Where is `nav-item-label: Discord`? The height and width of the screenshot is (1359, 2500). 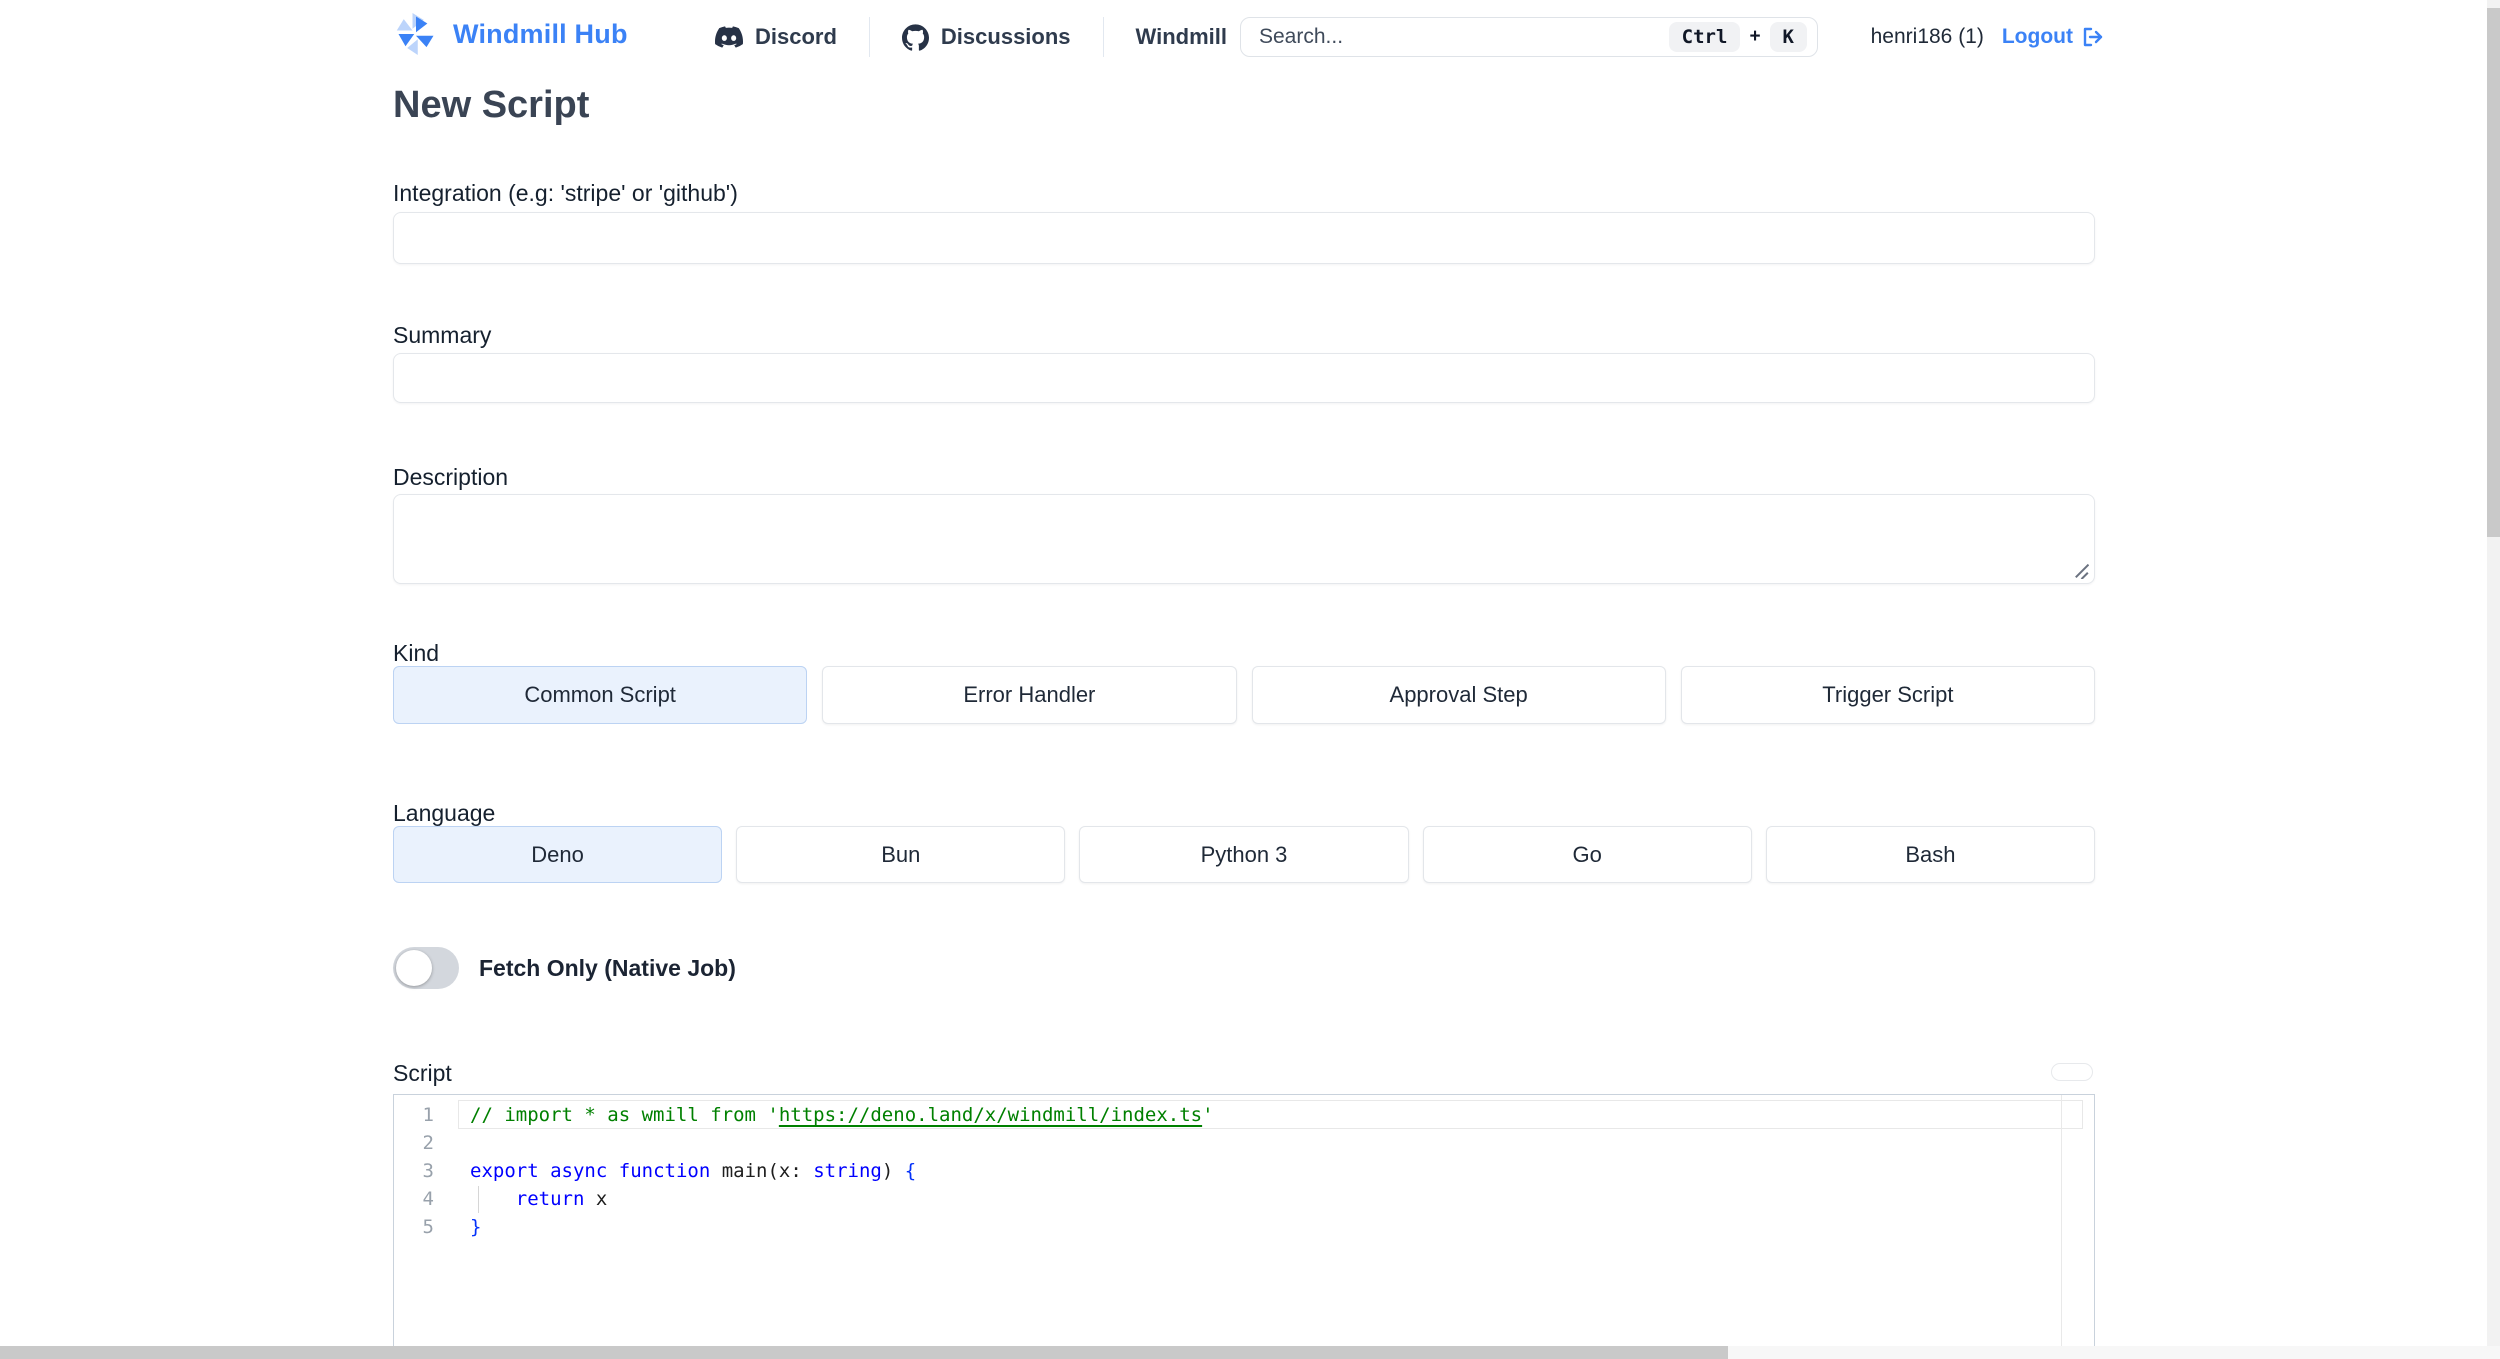 nav-item-label: Discord is located at coordinates (796, 36).